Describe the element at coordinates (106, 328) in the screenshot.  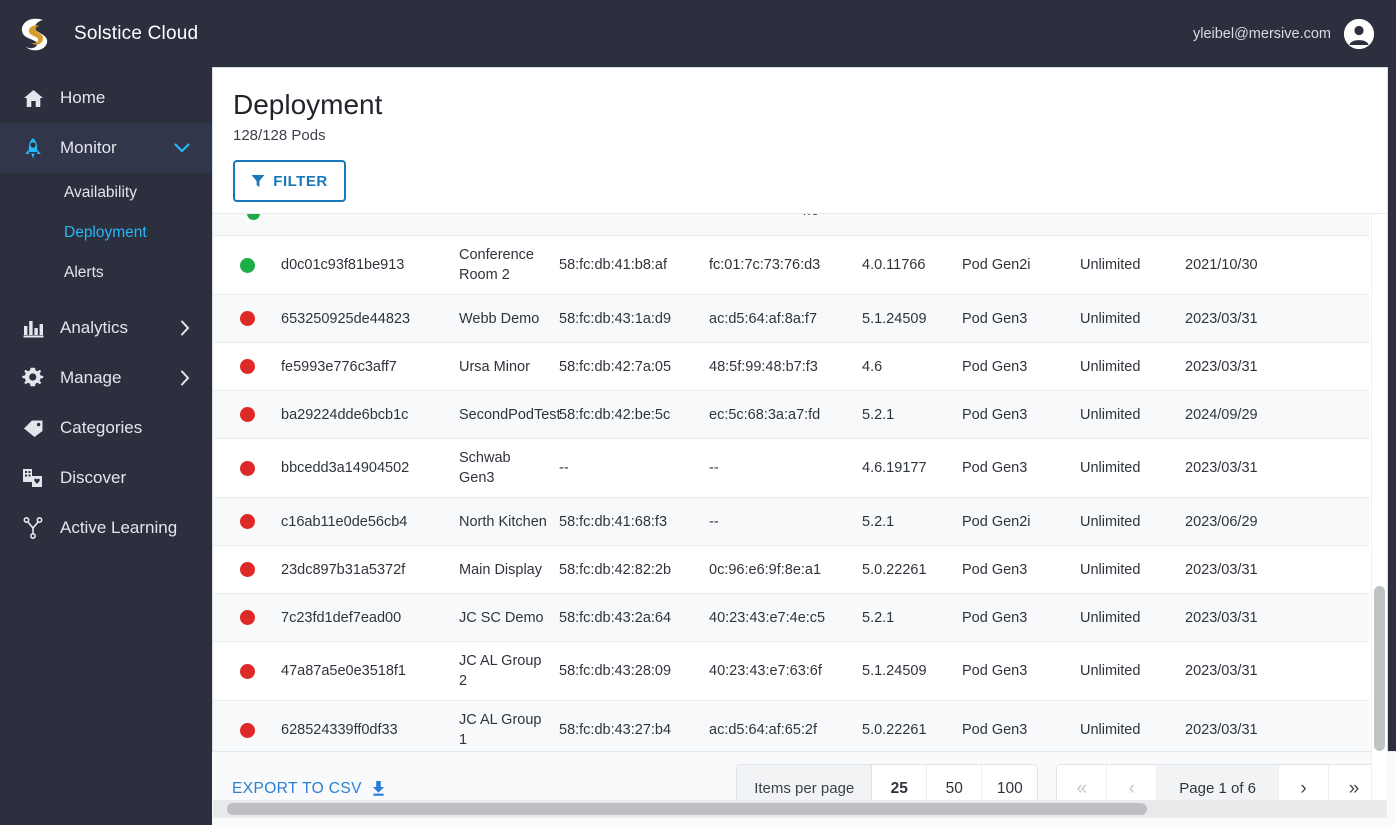
I see `sidebar-item-analytics: Analytics` at that location.